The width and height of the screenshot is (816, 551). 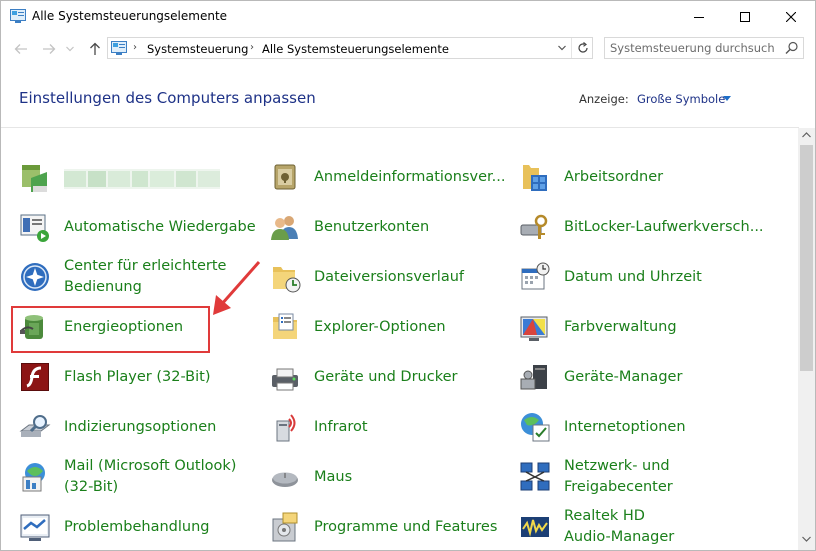 I want to click on item-label: Farbverwaltung, so click(x=620, y=326).